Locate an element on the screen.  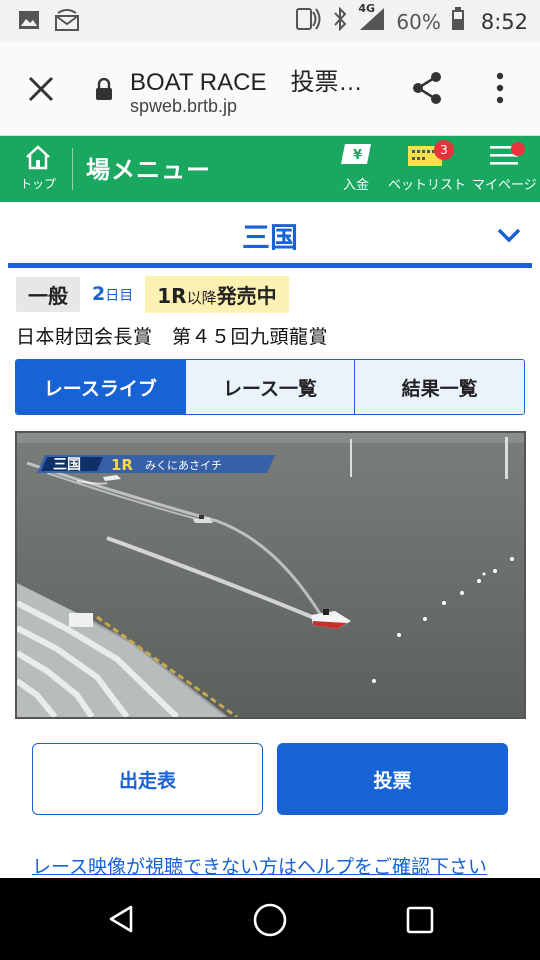
lock-icon is located at coordinates (104, 88).